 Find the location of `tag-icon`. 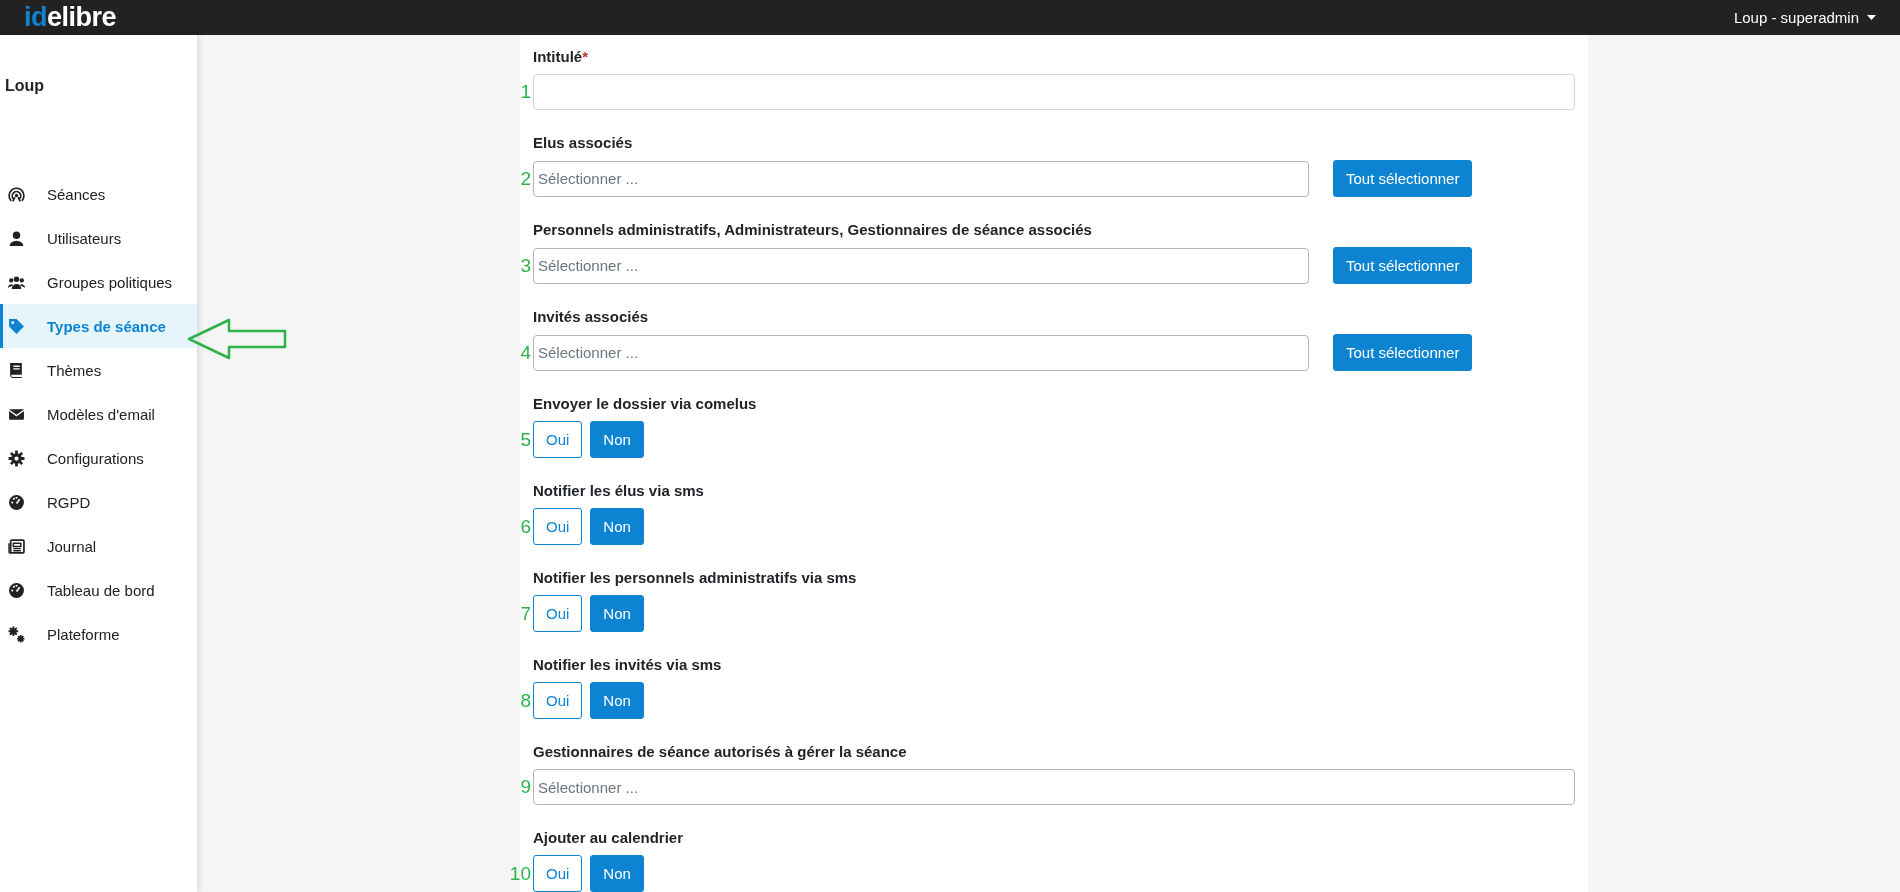

tag-icon is located at coordinates (16, 326).